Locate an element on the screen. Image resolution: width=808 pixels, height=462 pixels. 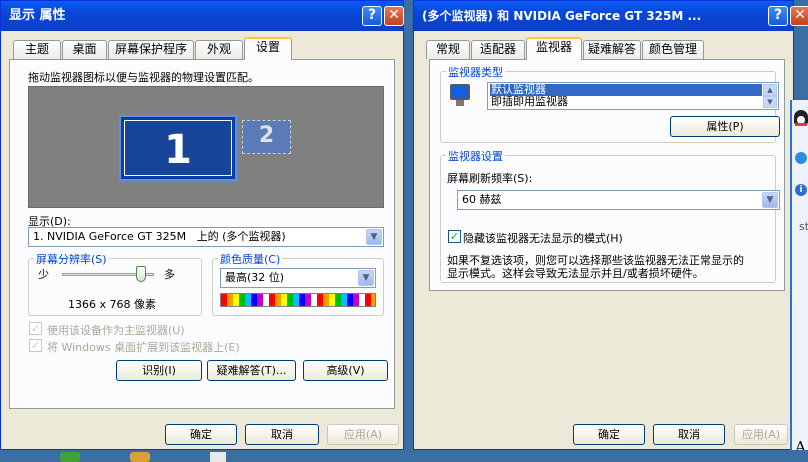
tab-color-management: 颜色管理 is located at coordinates (673, 49).